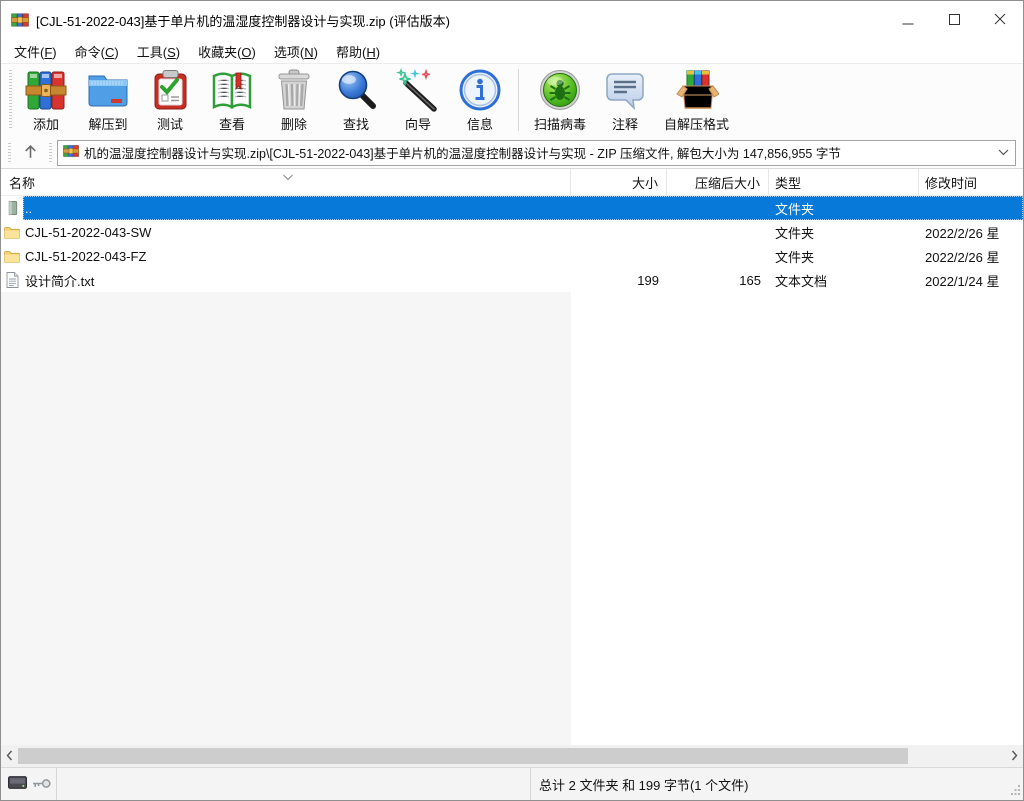  Describe the element at coordinates (480, 90) in the screenshot. I see `info-icon` at that location.